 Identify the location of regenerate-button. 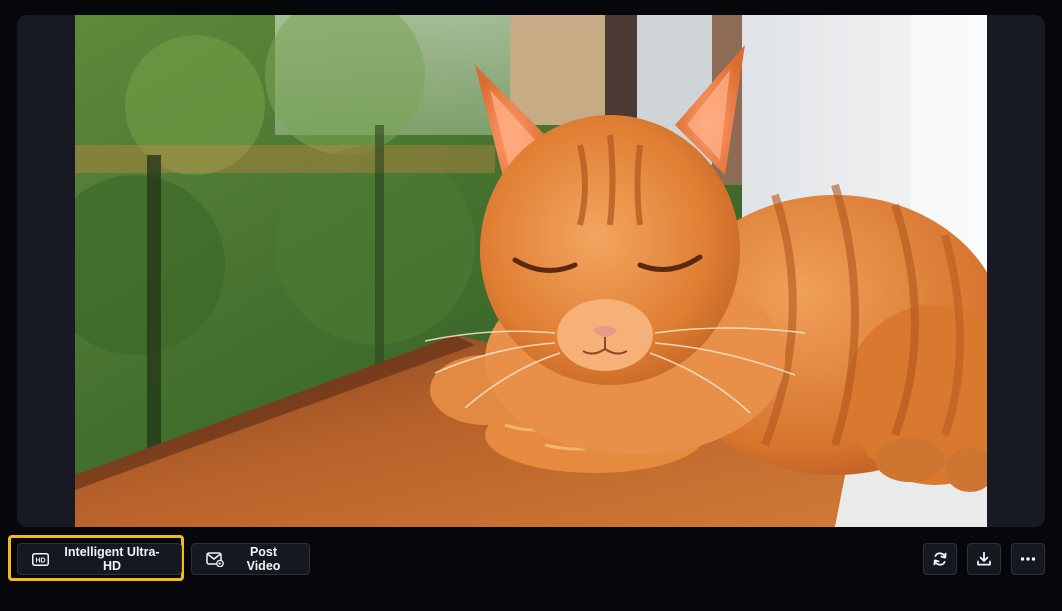
(940, 559).